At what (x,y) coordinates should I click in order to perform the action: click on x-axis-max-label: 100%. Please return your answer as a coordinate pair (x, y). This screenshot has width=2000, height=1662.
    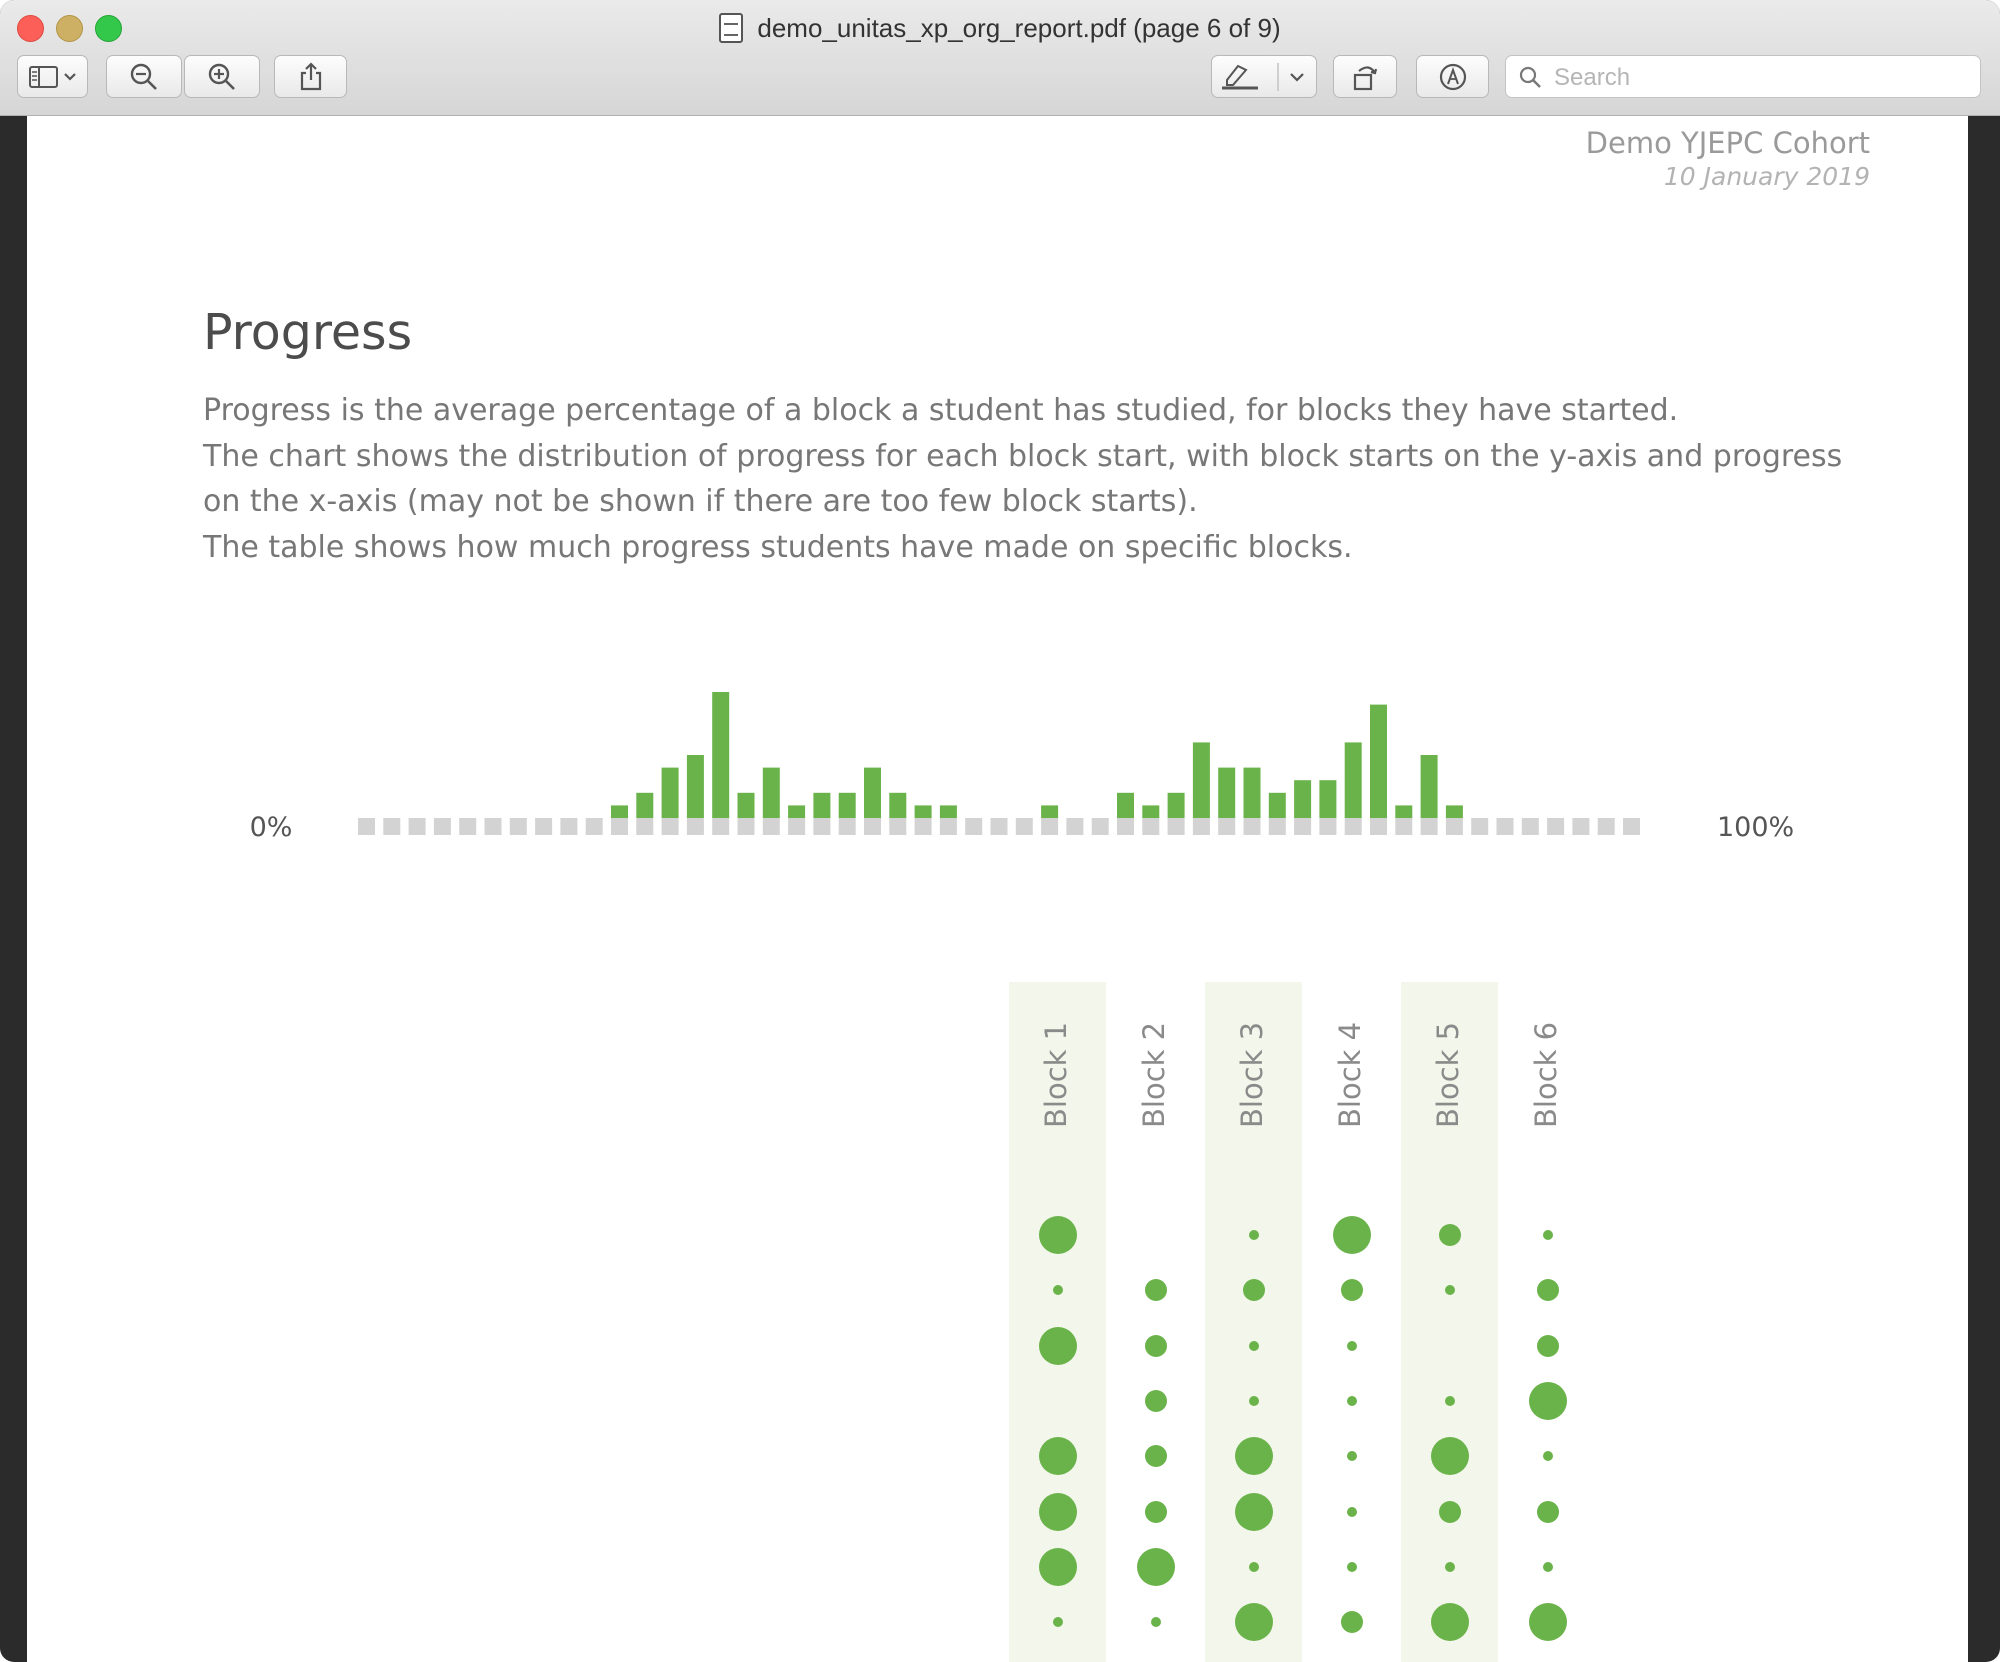
    Looking at the image, I should click on (1755, 827).